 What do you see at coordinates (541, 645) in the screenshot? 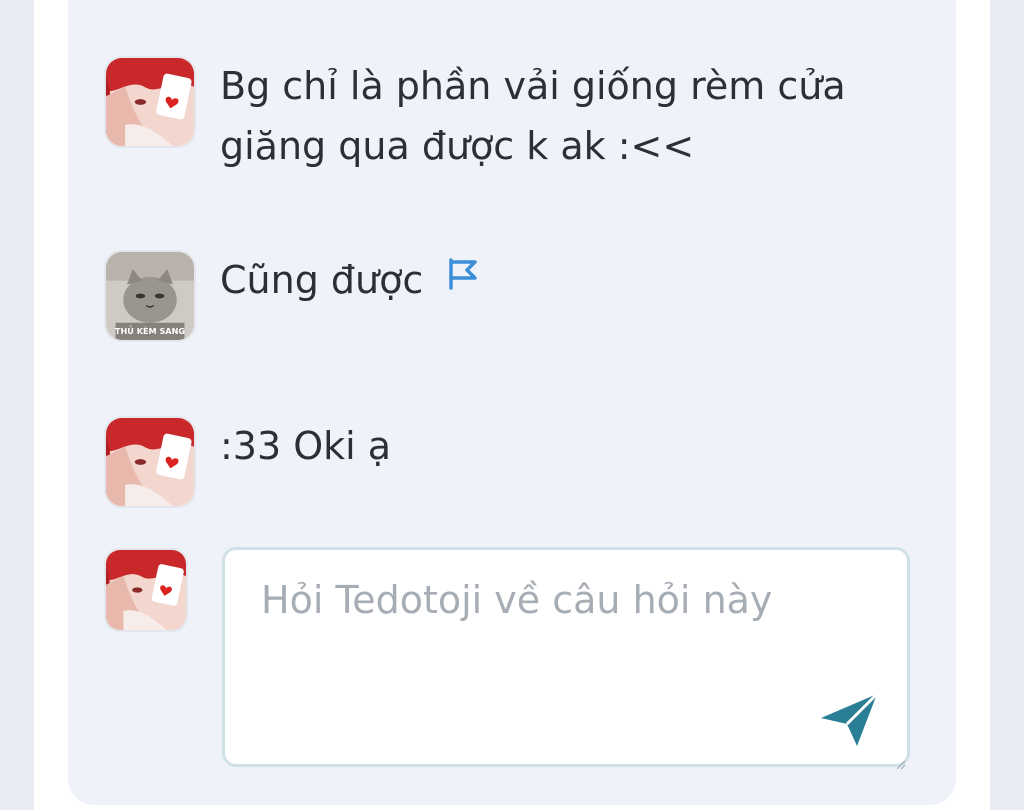
I see `reply-input` at bounding box center [541, 645].